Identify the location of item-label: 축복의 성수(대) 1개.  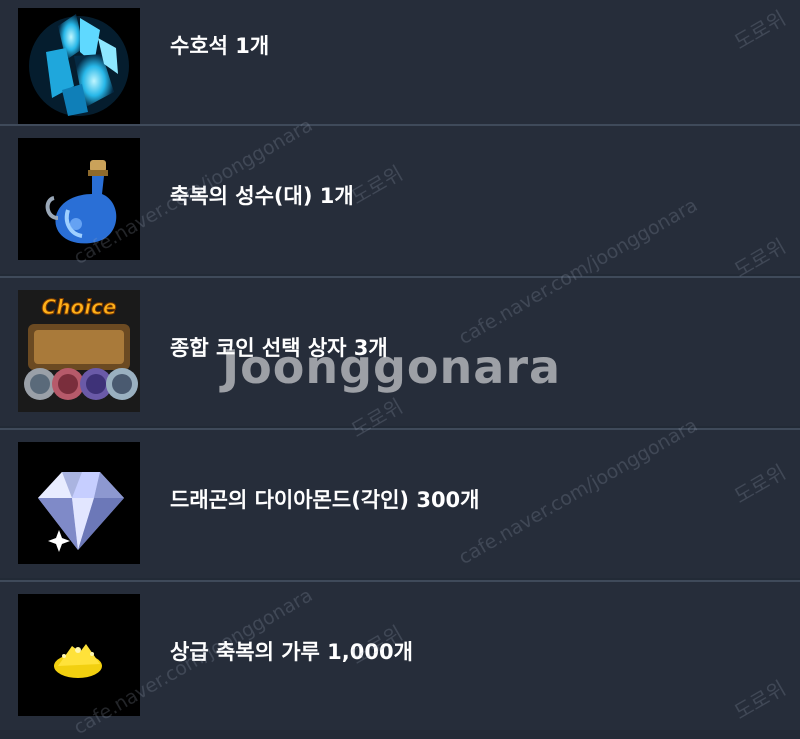
(262, 196).